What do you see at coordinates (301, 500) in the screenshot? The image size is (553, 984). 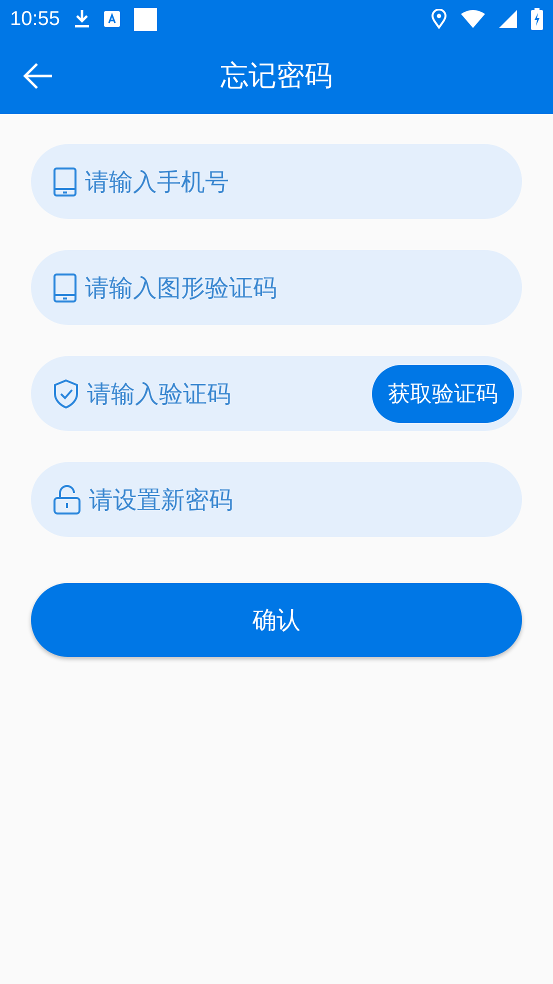 I see `text-input: 请设置新密码` at bounding box center [301, 500].